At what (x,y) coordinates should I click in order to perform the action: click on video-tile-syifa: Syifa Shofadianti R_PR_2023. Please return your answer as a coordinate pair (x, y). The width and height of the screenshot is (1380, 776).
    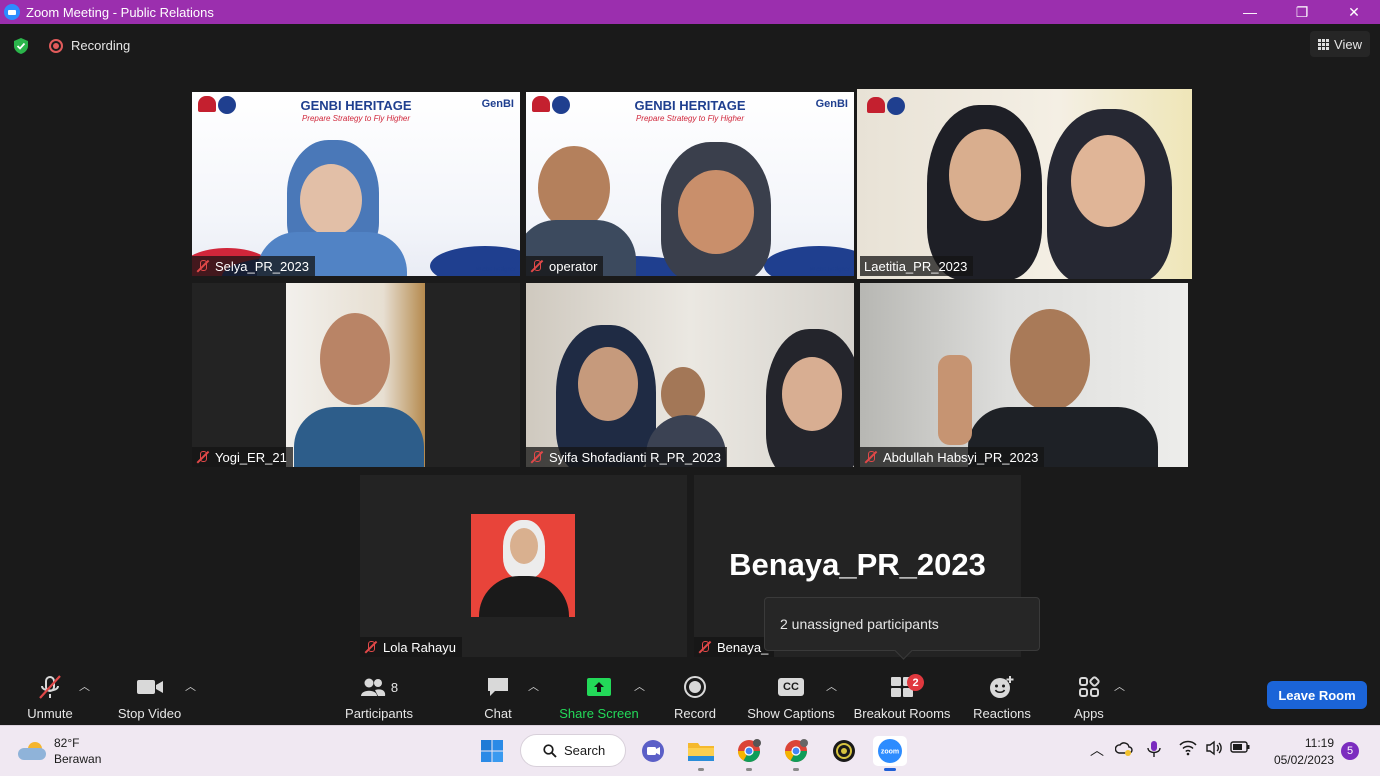
    Looking at the image, I should click on (690, 375).